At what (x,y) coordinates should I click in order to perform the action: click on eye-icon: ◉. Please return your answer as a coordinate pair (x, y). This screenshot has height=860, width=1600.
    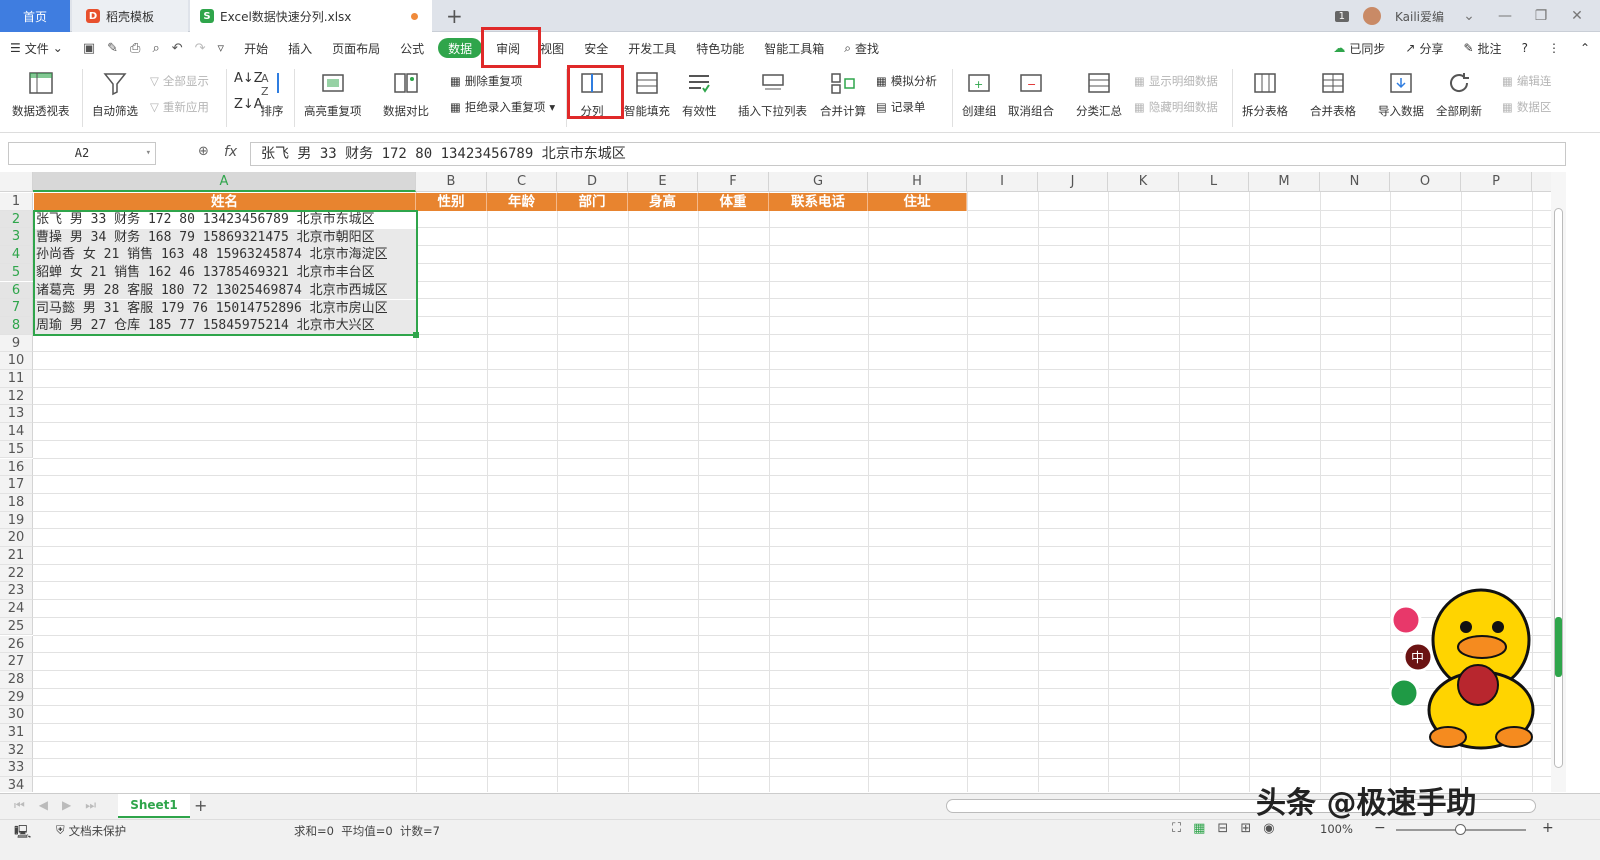
    Looking at the image, I should click on (1268, 828).